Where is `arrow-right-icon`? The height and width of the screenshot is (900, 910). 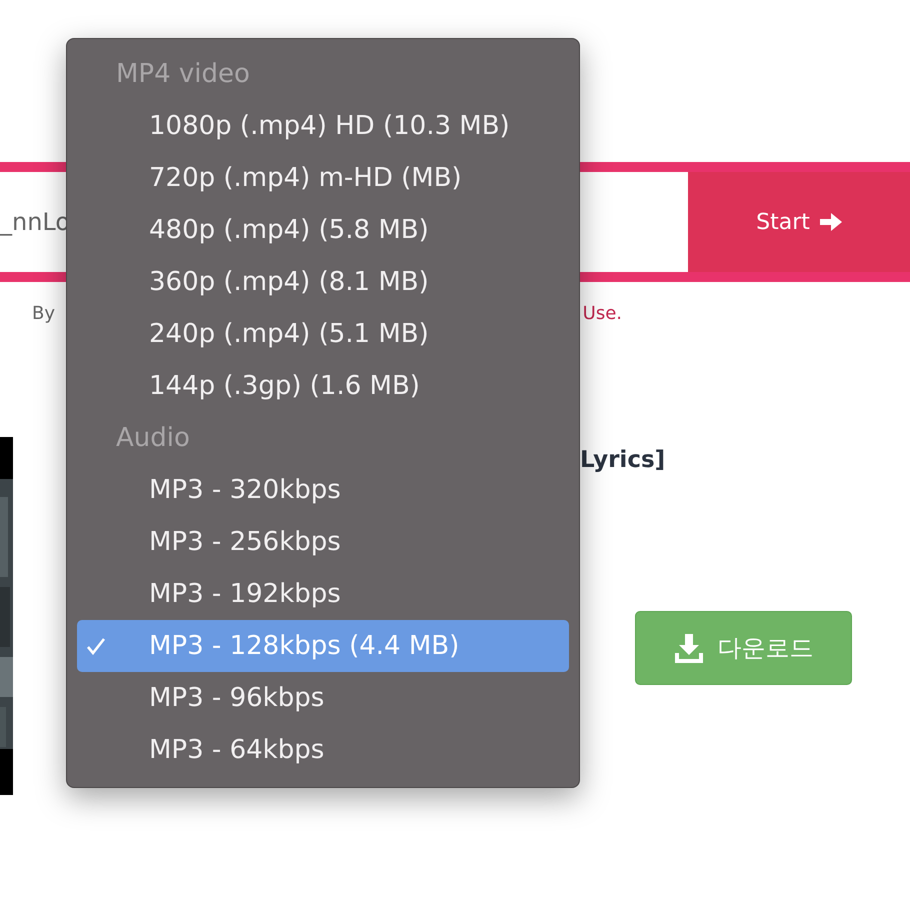 arrow-right-icon is located at coordinates (831, 222).